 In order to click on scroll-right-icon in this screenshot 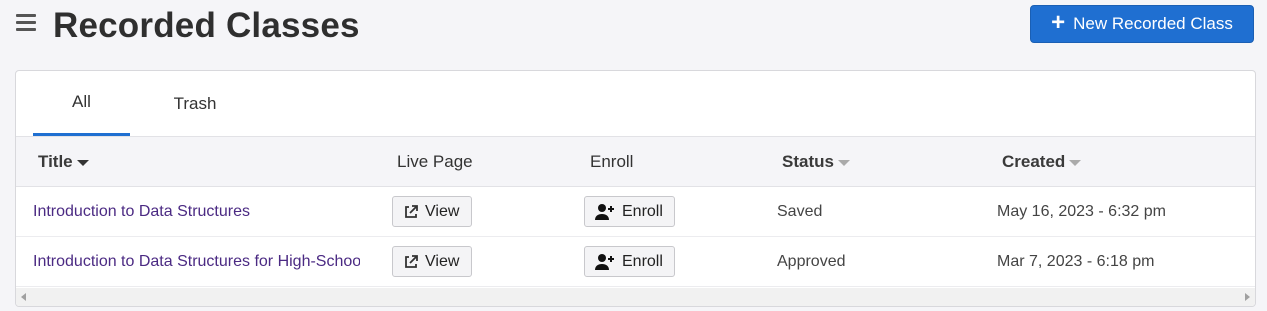, I will do `click(1247, 297)`.